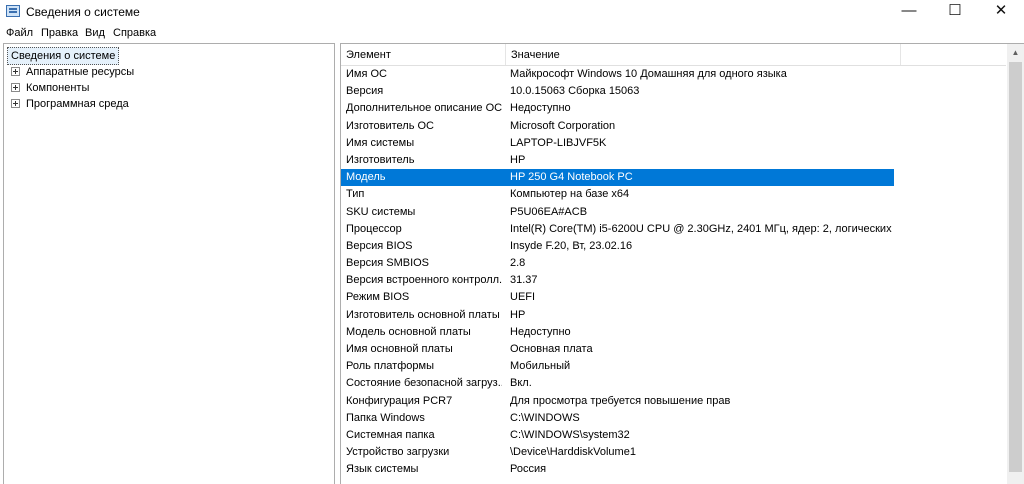  I want to click on row-item-name: Папка Windows, so click(385, 417).